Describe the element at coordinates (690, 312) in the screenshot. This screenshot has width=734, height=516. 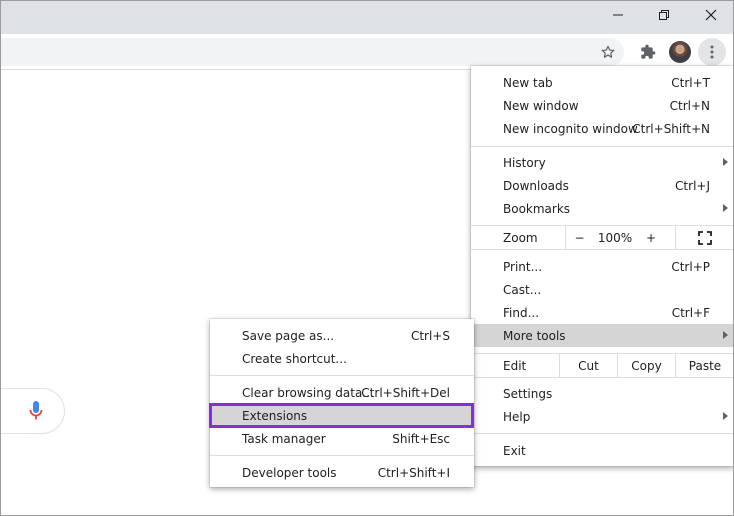
I see `menu-item-shortcut: Ctrl+F` at that location.